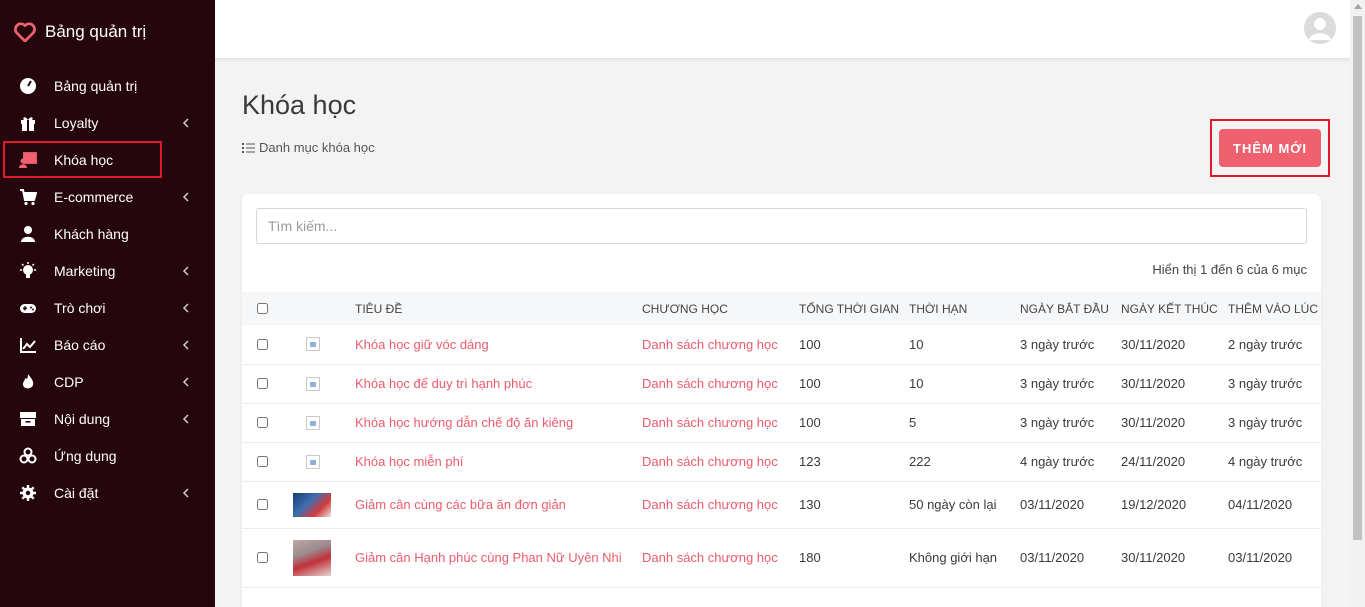  Describe the element at coordinates (1070, 308) in the screenshot. I see `column-header-start-date: NGÀY BẮT ĐẦU` at that location.